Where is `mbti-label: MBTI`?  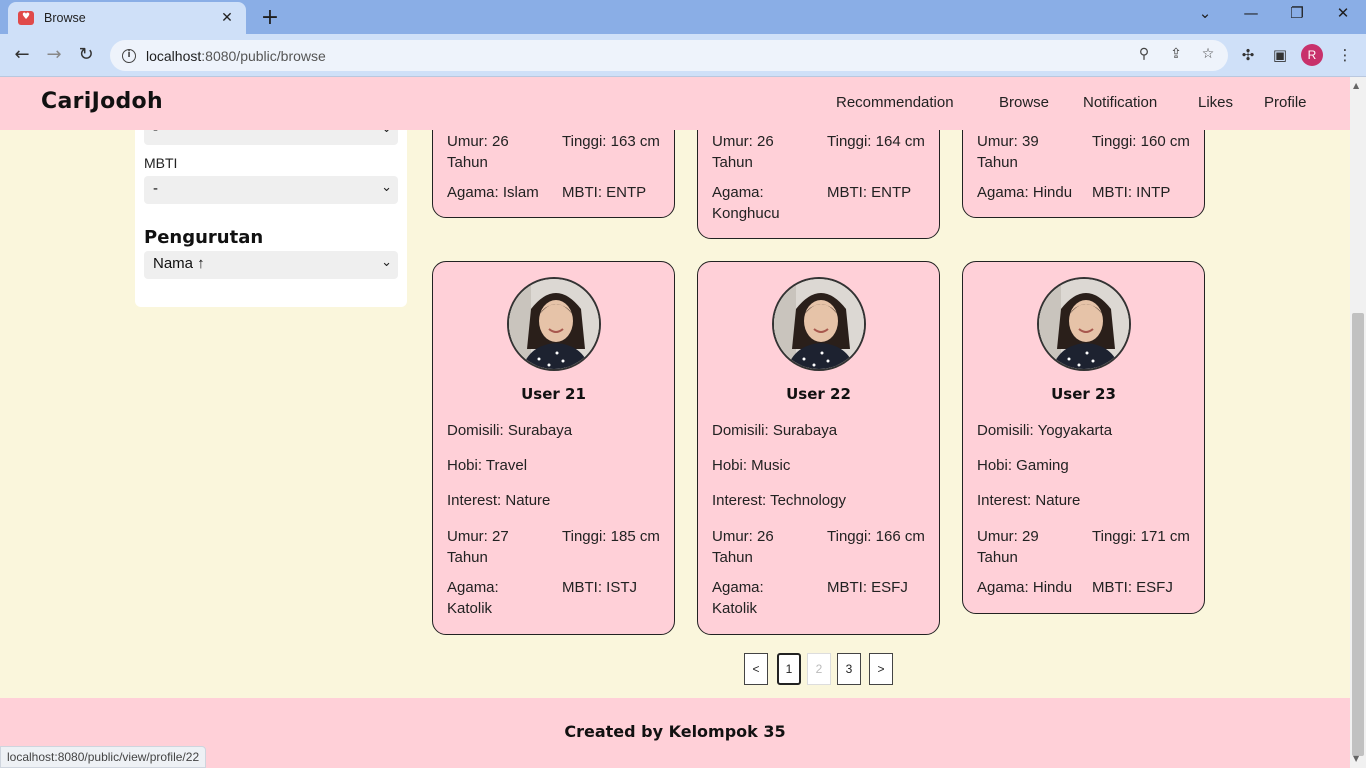 mbti-label: MBTI is located at coordinates (161, 163).